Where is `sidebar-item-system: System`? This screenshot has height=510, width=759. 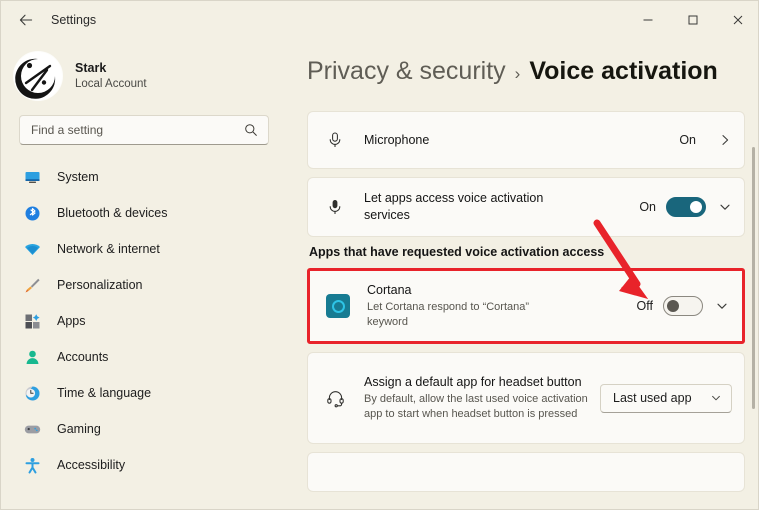
sidebar-item-system: System is located at coordinates (145, 177).